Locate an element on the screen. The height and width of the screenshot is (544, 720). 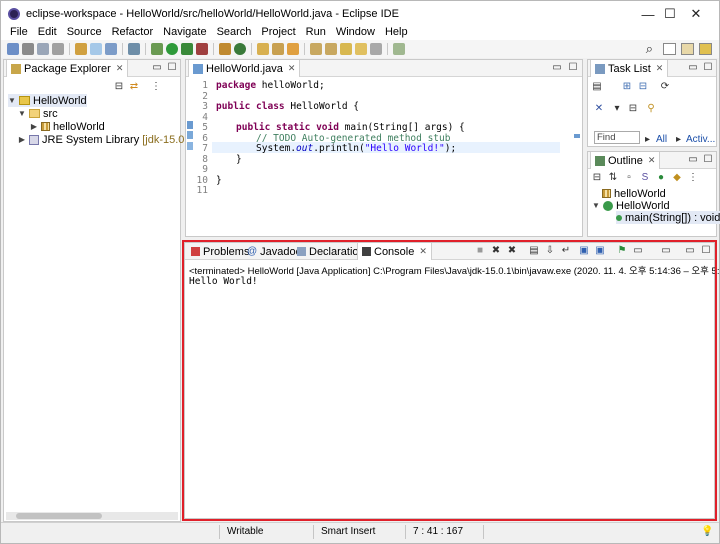
horizontal-scrollbar is located at coordinates (92, 516).